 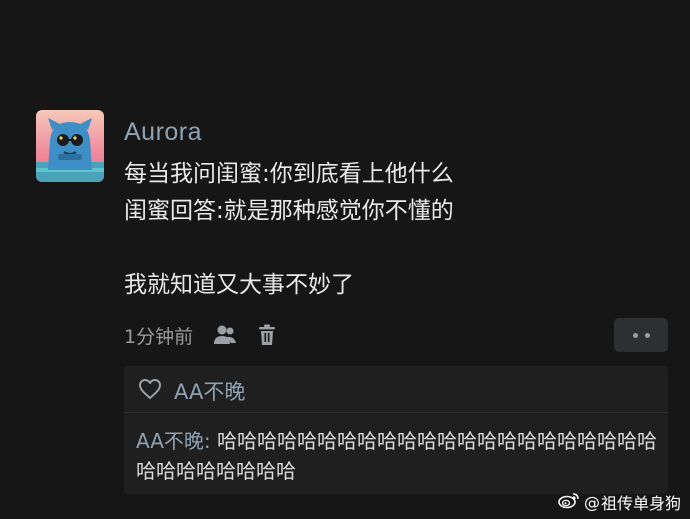 What do you see at coordinates (592, 502) in the screenshot?
I see `watermark-at: @` at bounding box center [592, 502].